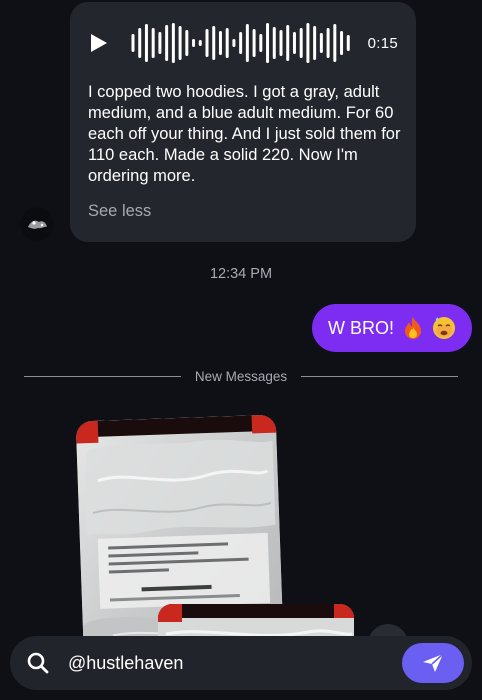 The height and width of the screenshot is (700, 482). I want to click on message-input, so click(235, 663).